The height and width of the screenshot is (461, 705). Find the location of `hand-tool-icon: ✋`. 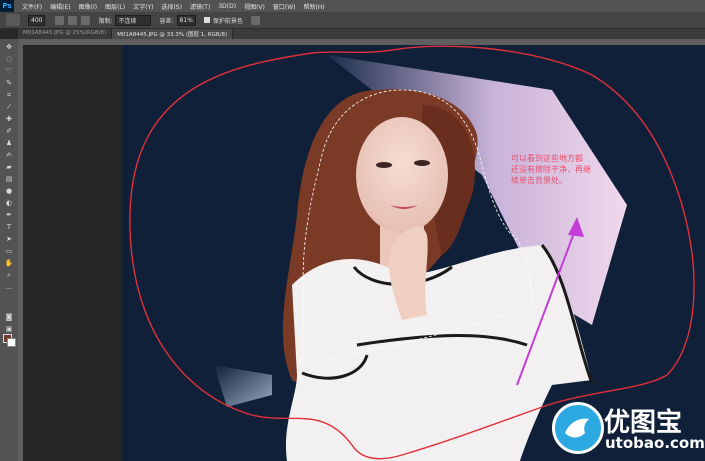

hand-tool-icon: ✋ is located at coordinates (9, 263).